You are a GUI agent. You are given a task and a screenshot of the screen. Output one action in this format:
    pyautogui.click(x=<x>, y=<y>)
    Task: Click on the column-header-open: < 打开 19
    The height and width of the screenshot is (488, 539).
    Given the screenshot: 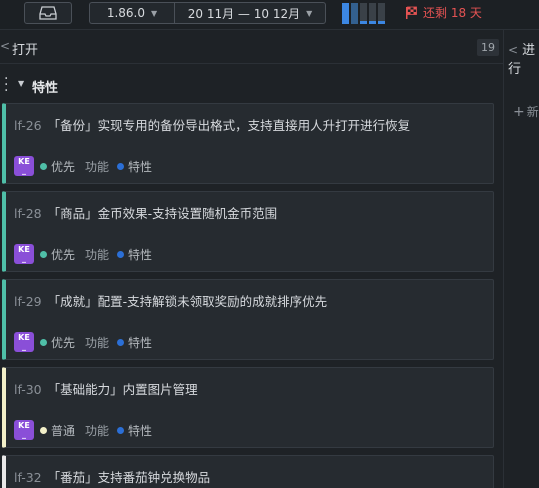 What is the action you would take?
    pyautogui.click(x=252, y=47)
    